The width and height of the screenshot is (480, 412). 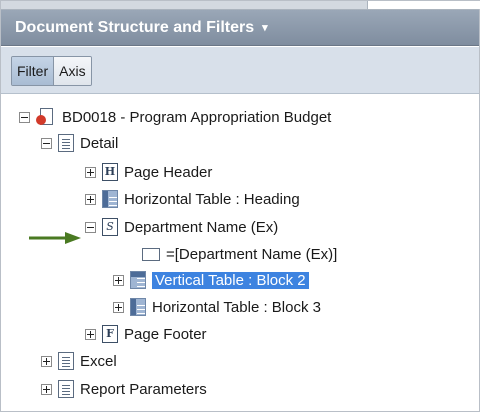 I want to click on tree-item-report-parameters: Report Parameters, so click(x=124, y=389).